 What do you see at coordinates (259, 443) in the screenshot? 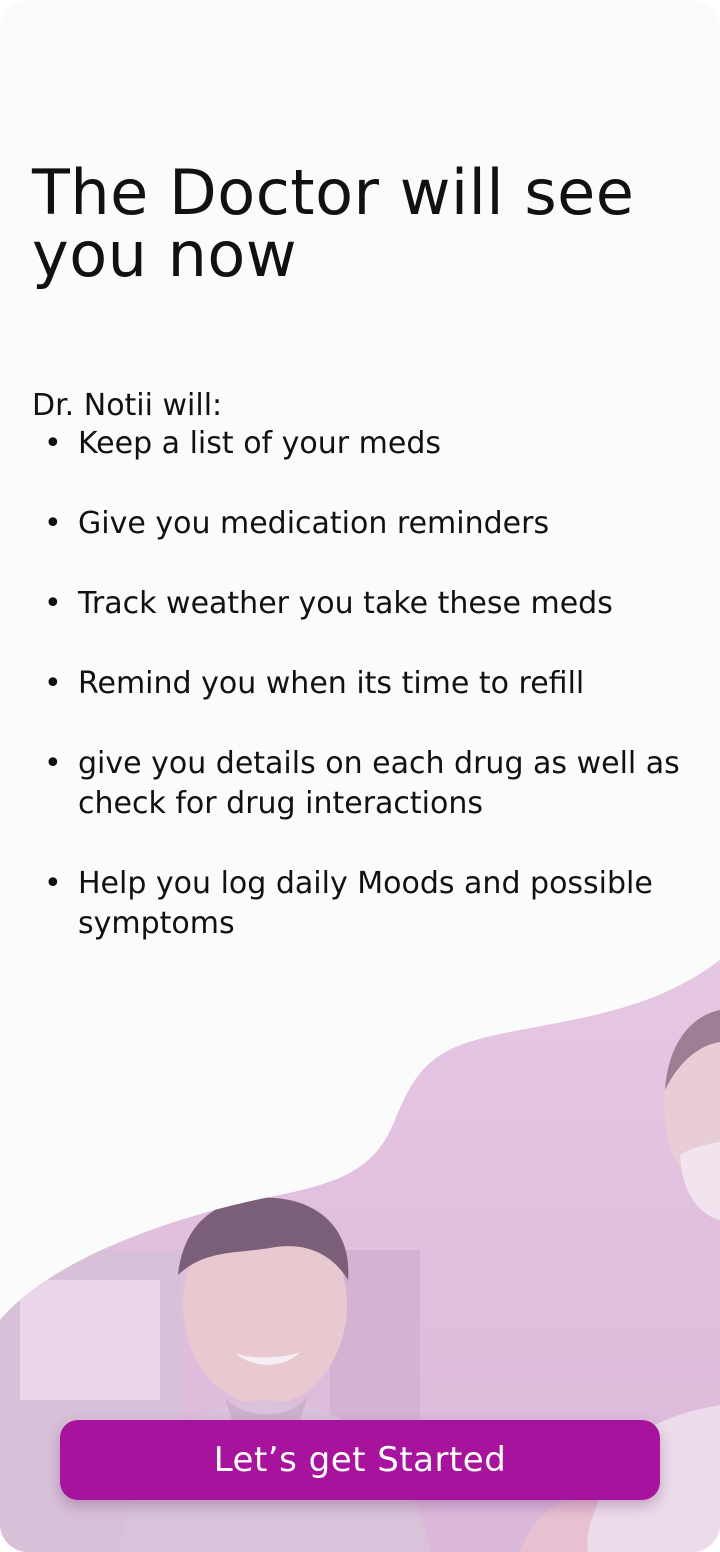
I see `feature-text: Keep a list of your meds` at bounding box center [259, 443].